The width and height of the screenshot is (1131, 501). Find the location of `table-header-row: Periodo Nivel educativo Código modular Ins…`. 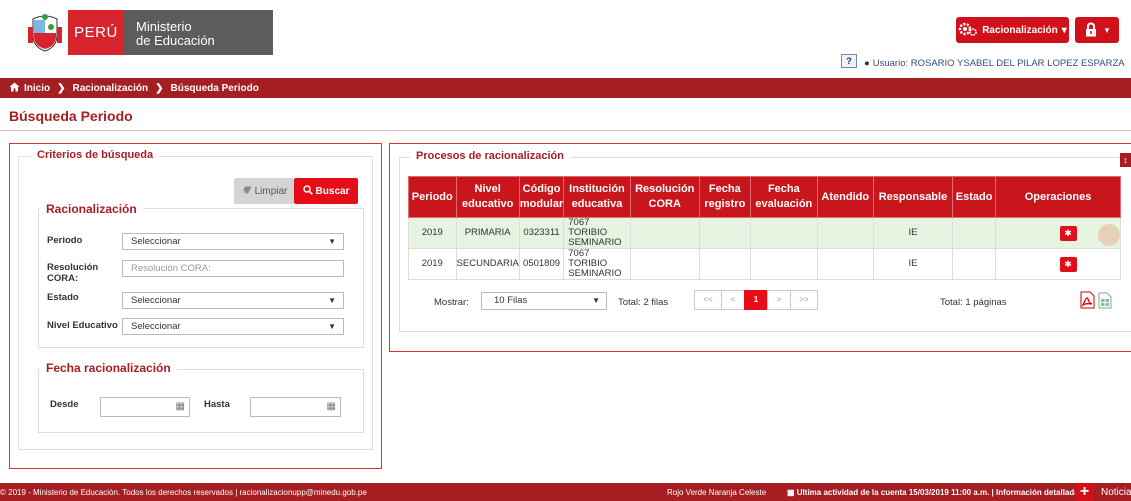

table-header-row: Periodo Nivel educativo Código modular Ins… is located at coordinates (764, 197).